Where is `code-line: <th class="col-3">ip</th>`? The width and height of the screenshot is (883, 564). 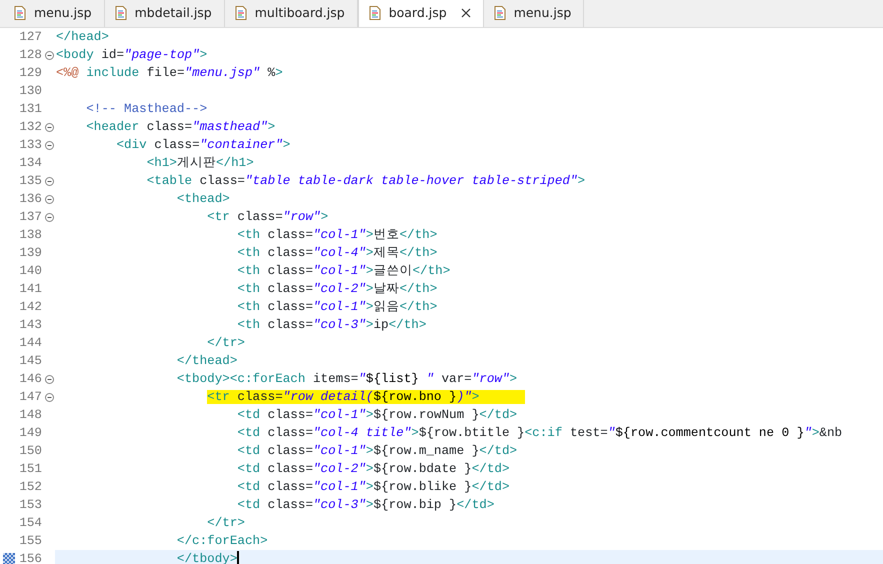
code-line: <th class="col-3">ip</th> is located at coordinates (331, 325).